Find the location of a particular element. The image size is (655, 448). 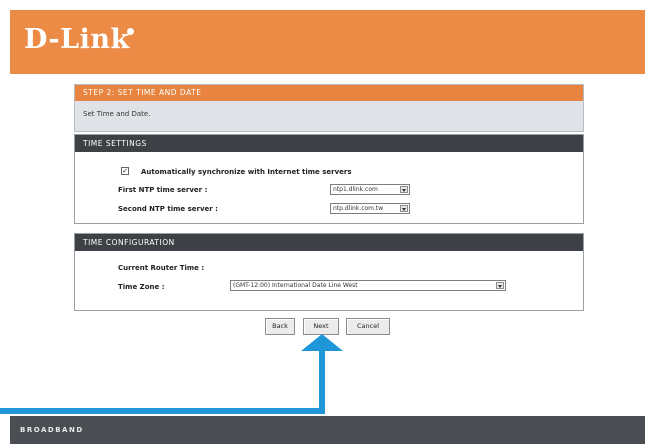

footer-bar: BROADBAND is located at coordinates (327, 430).